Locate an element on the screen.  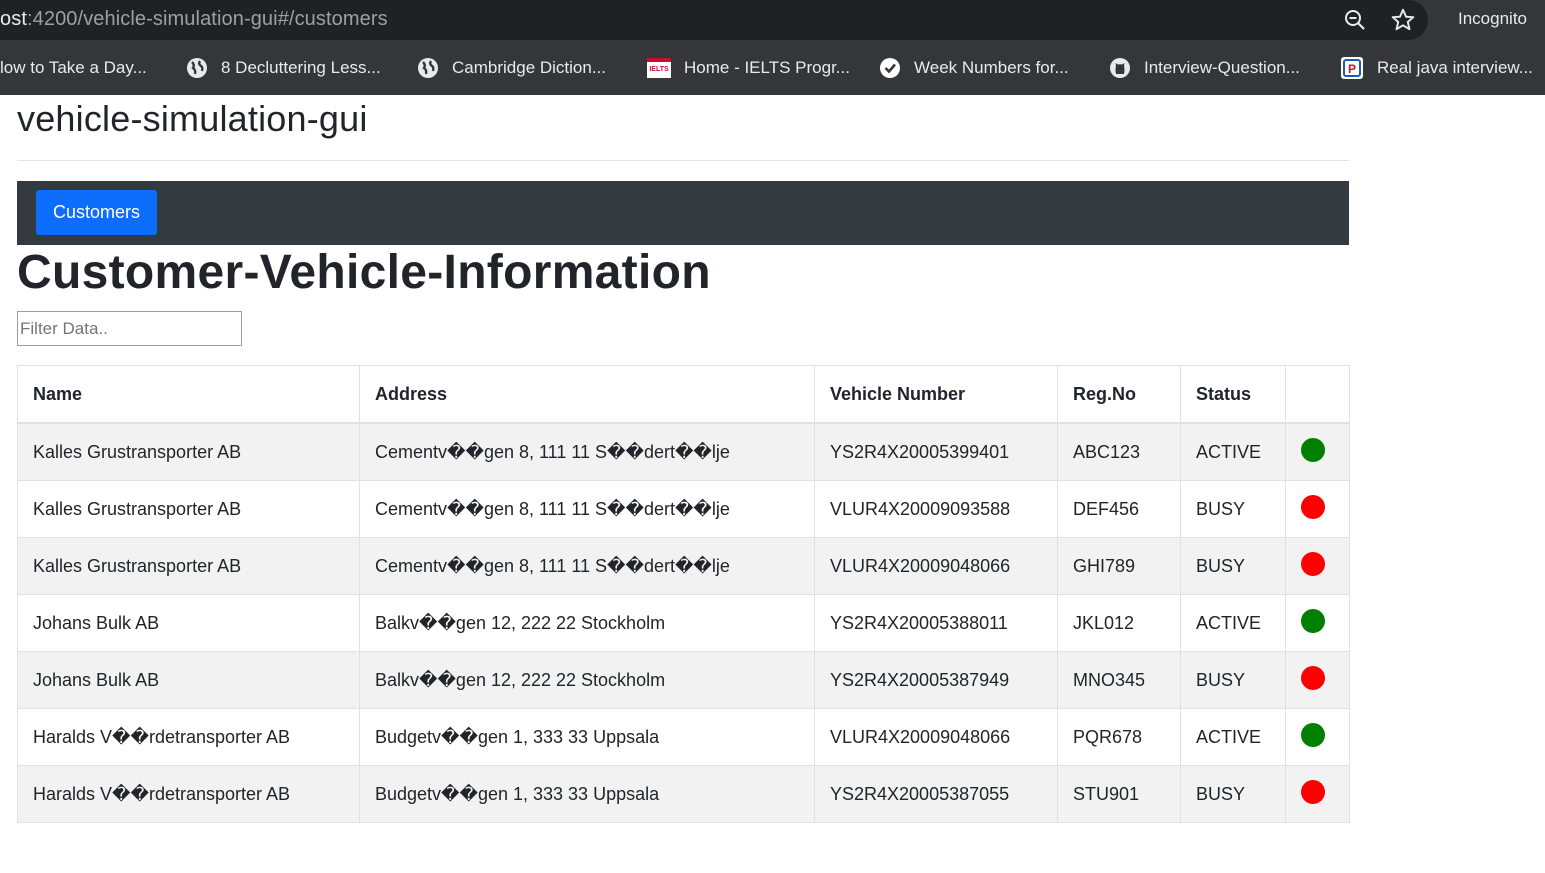
svg-text: IELTS is located at coordinates (659, 69).